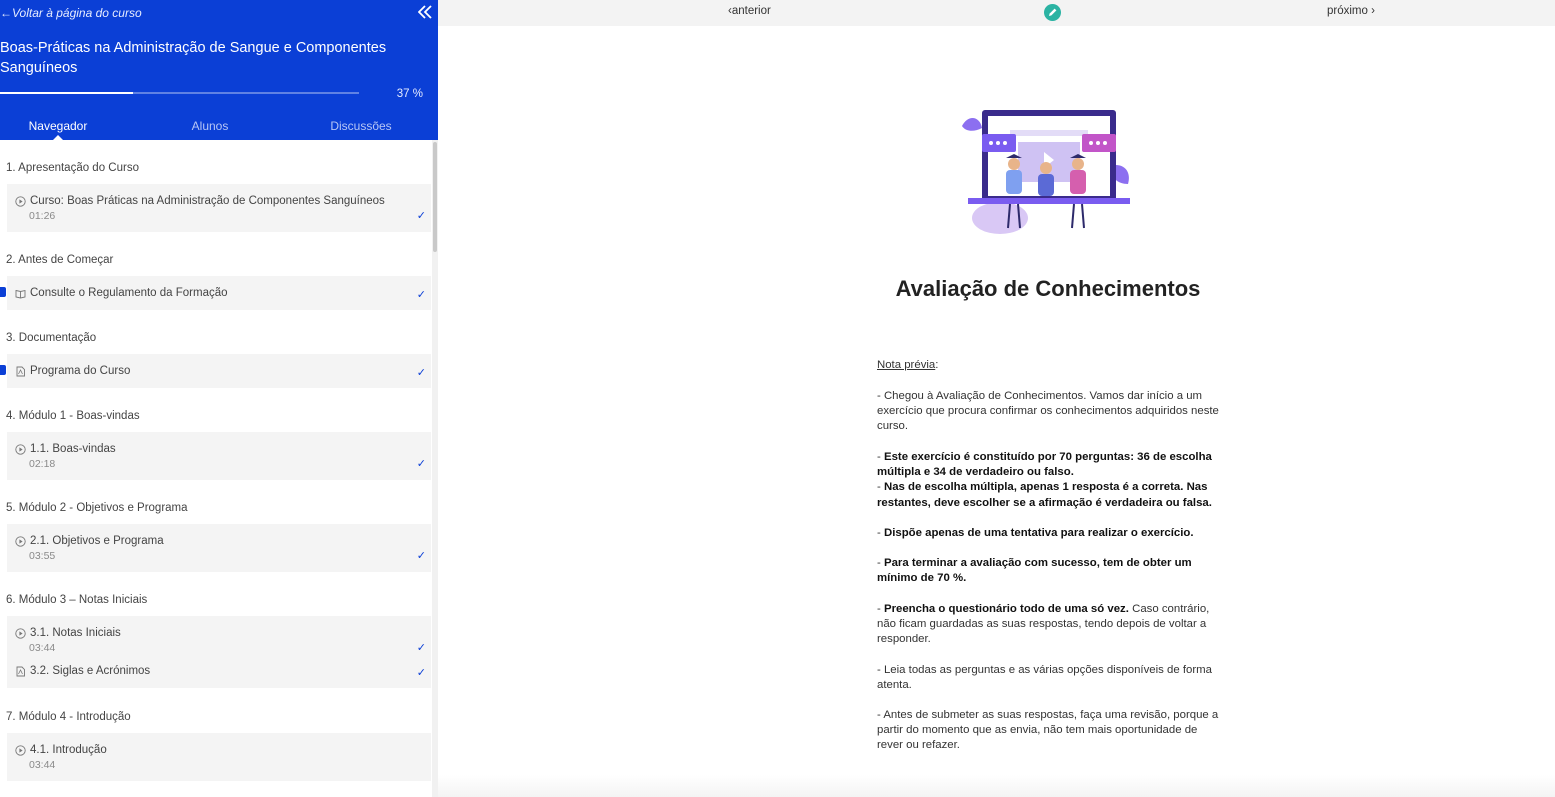  I want to click on note-label-line: Nota prévia:, so click(908, 365).